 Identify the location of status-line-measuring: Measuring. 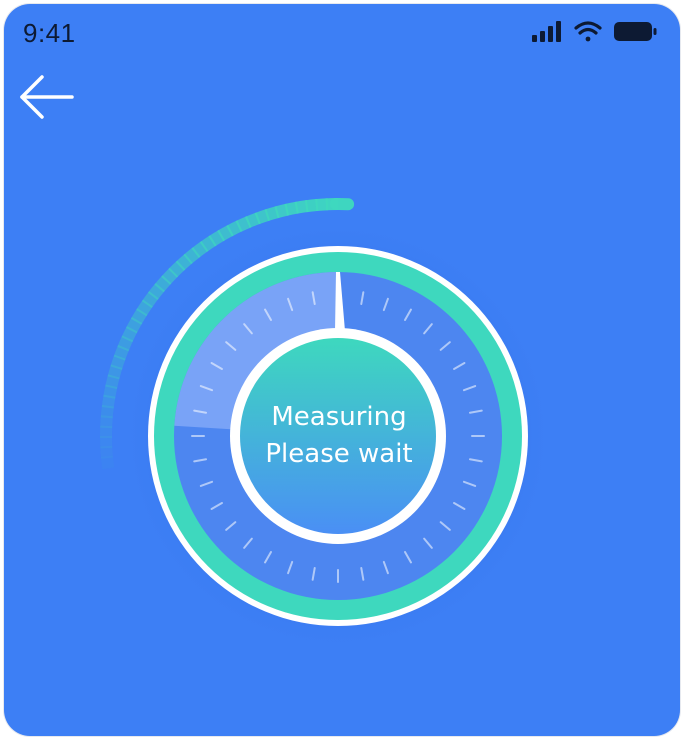
(339, 417).